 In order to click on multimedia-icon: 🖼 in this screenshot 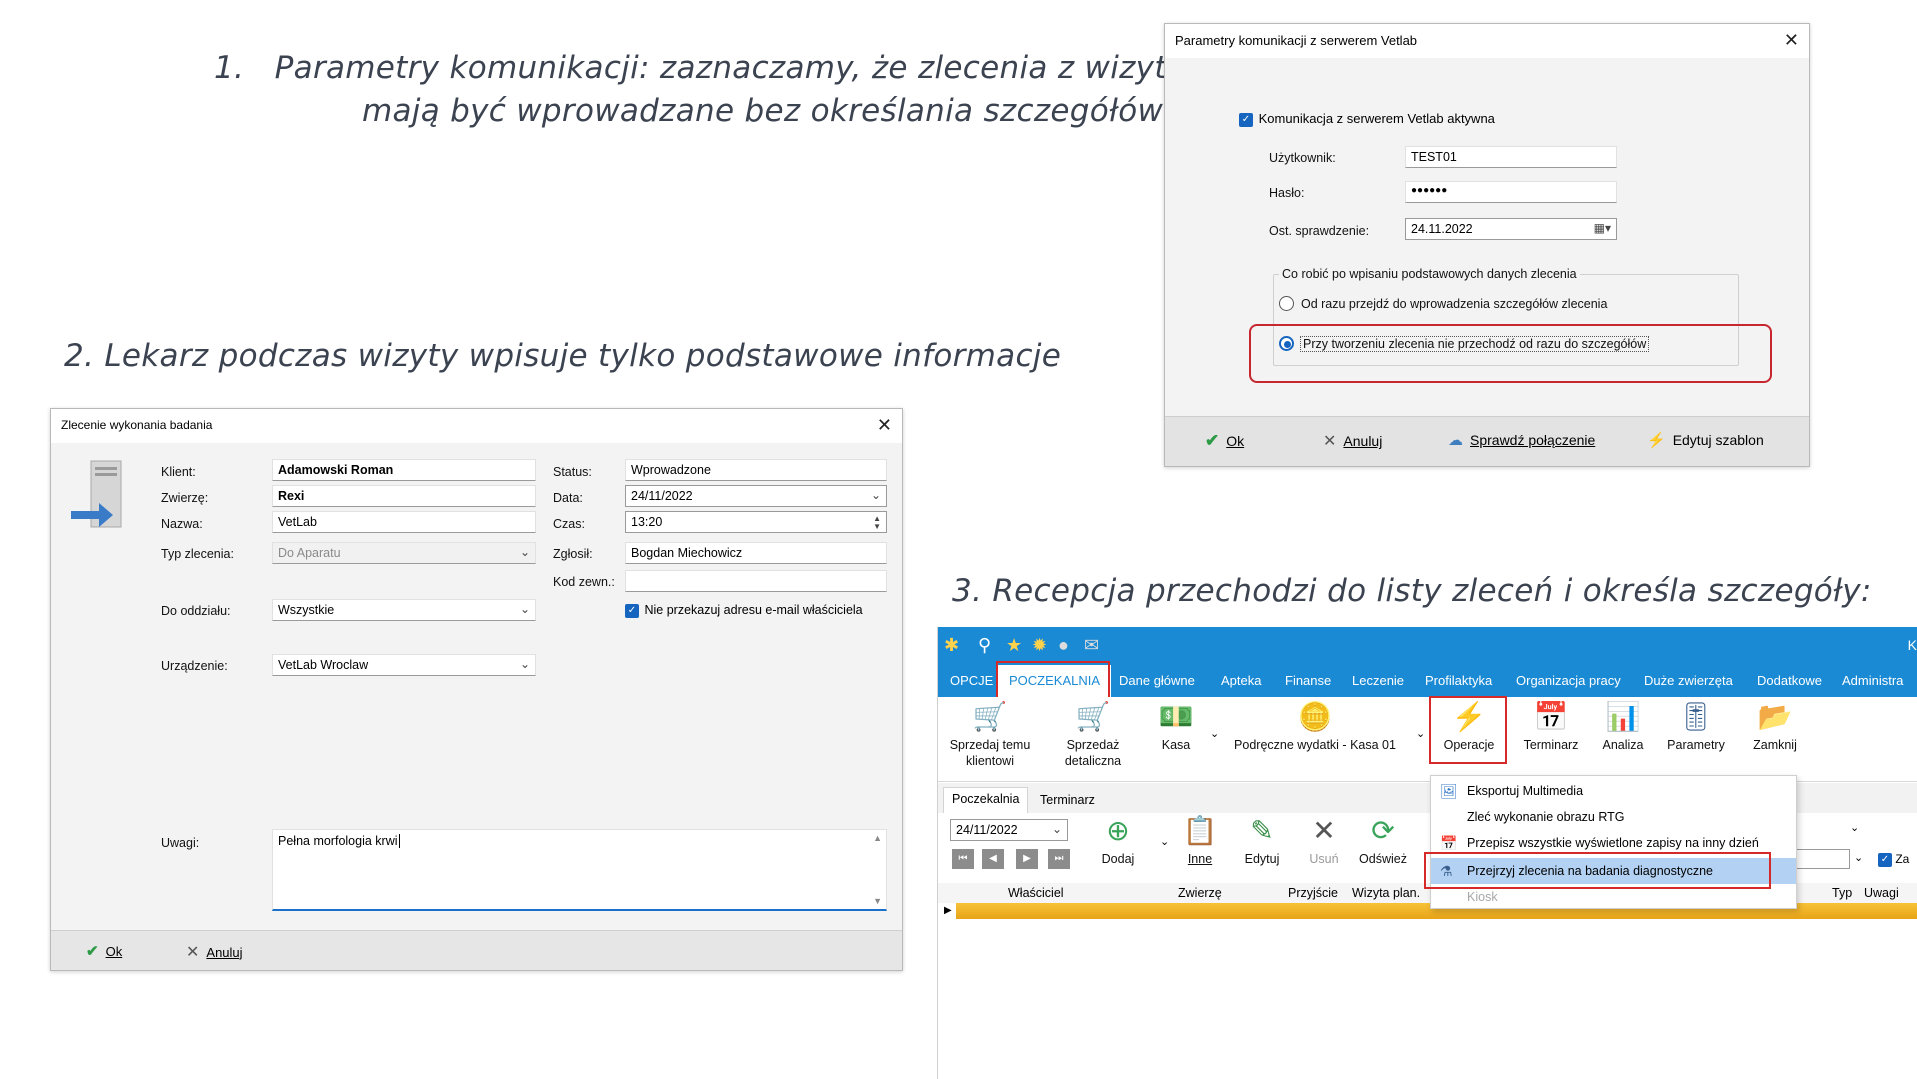, I will do `click(1449, 791)`.